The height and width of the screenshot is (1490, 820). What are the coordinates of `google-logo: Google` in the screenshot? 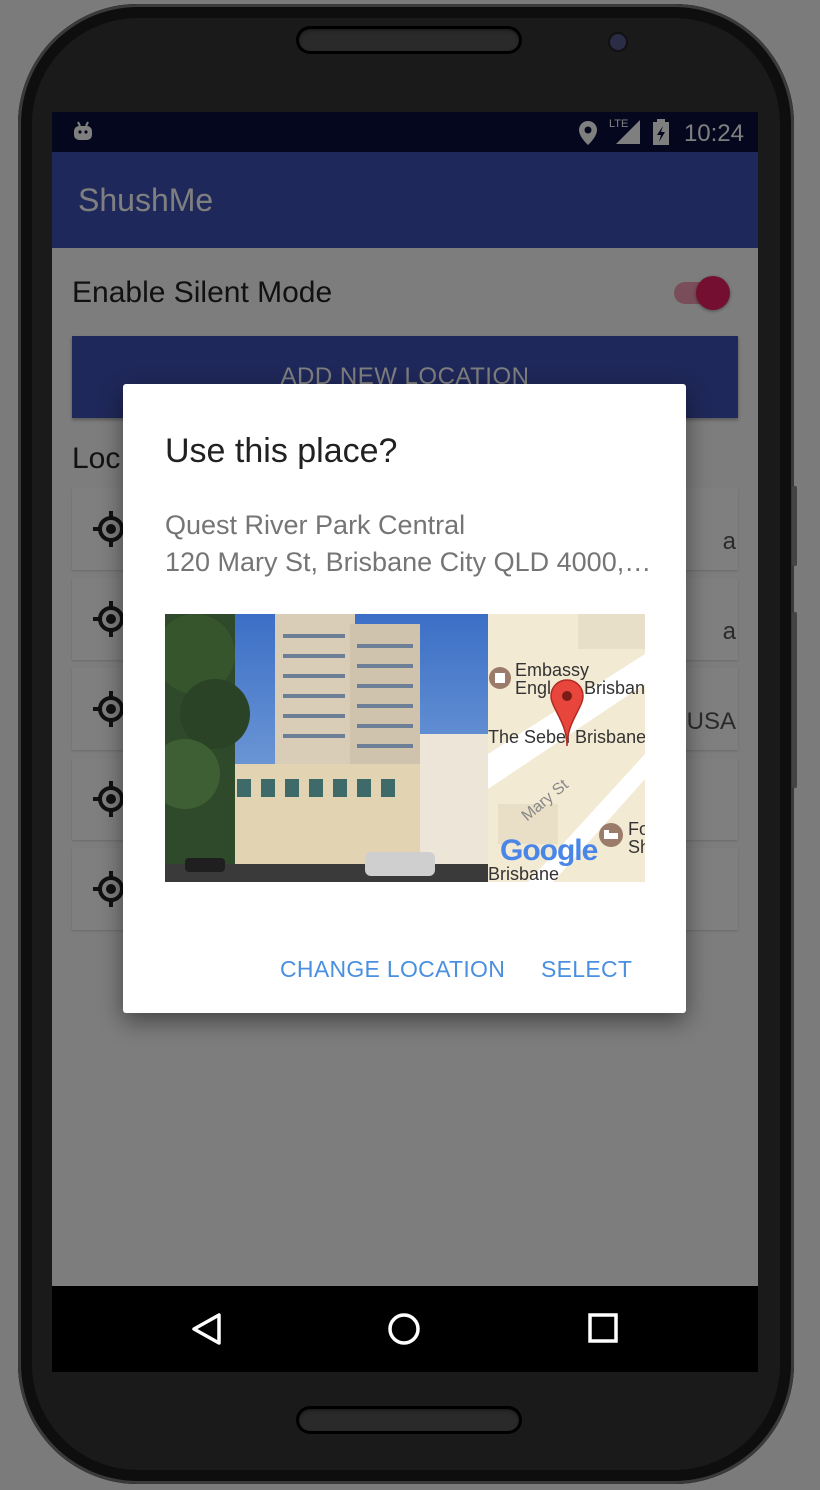 It's located at (549, 850).